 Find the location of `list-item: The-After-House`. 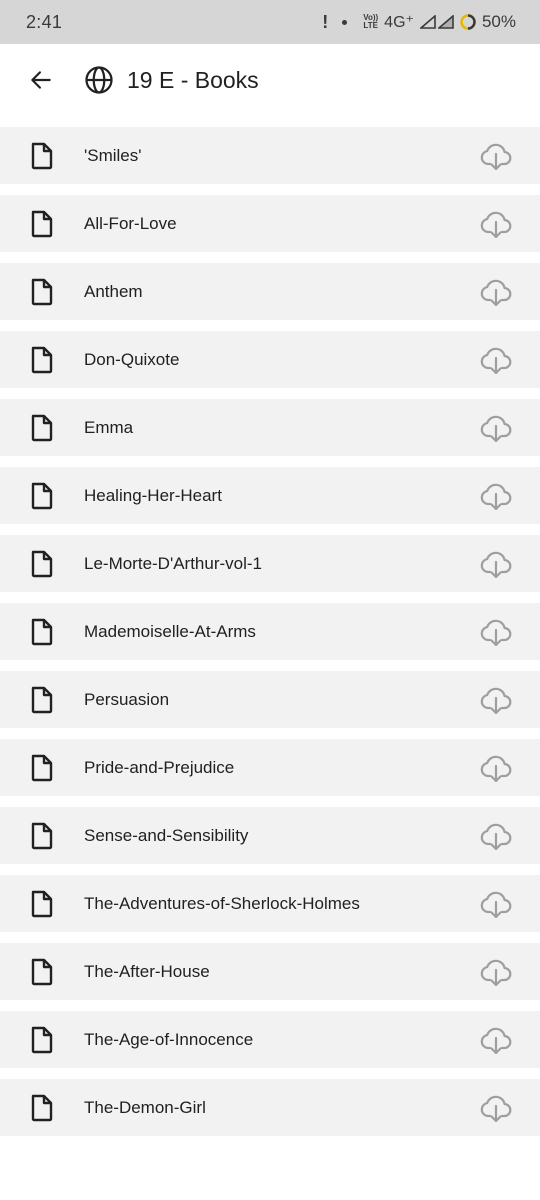

list-item: The-After-House is located at coordinates (270, 971).